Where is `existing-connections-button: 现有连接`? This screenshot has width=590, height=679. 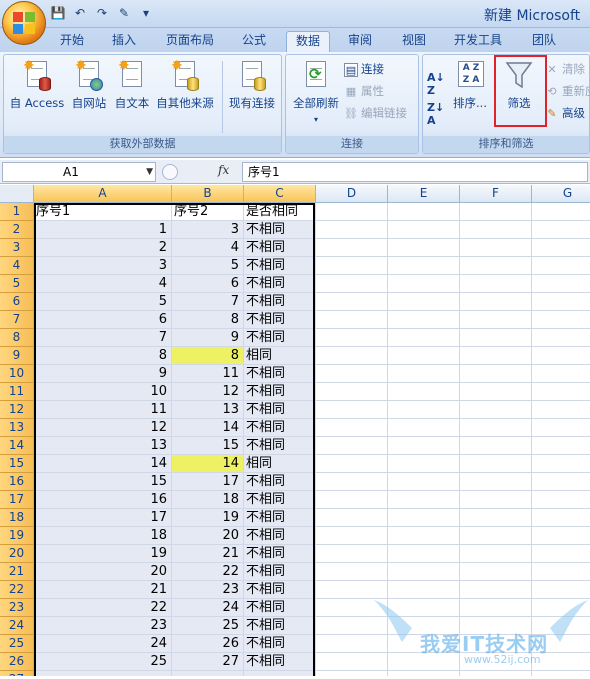 existing-connections-button: 现有连接 is located at coordinates (252, 85).